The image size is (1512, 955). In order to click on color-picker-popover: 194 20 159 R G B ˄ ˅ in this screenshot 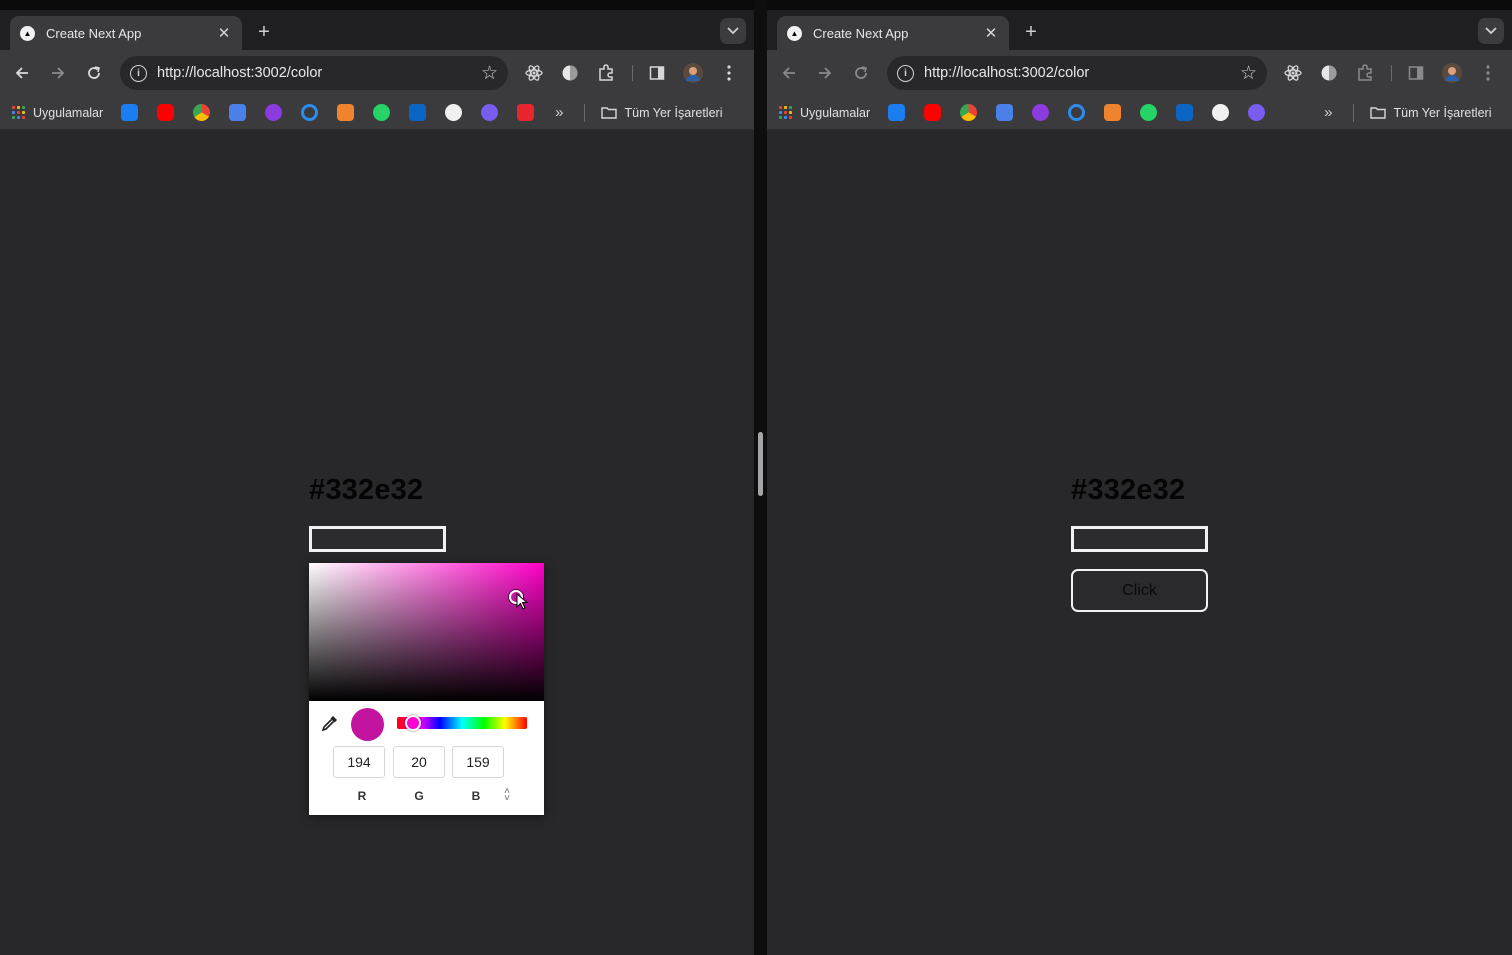, I will do `click(426, 689)`.